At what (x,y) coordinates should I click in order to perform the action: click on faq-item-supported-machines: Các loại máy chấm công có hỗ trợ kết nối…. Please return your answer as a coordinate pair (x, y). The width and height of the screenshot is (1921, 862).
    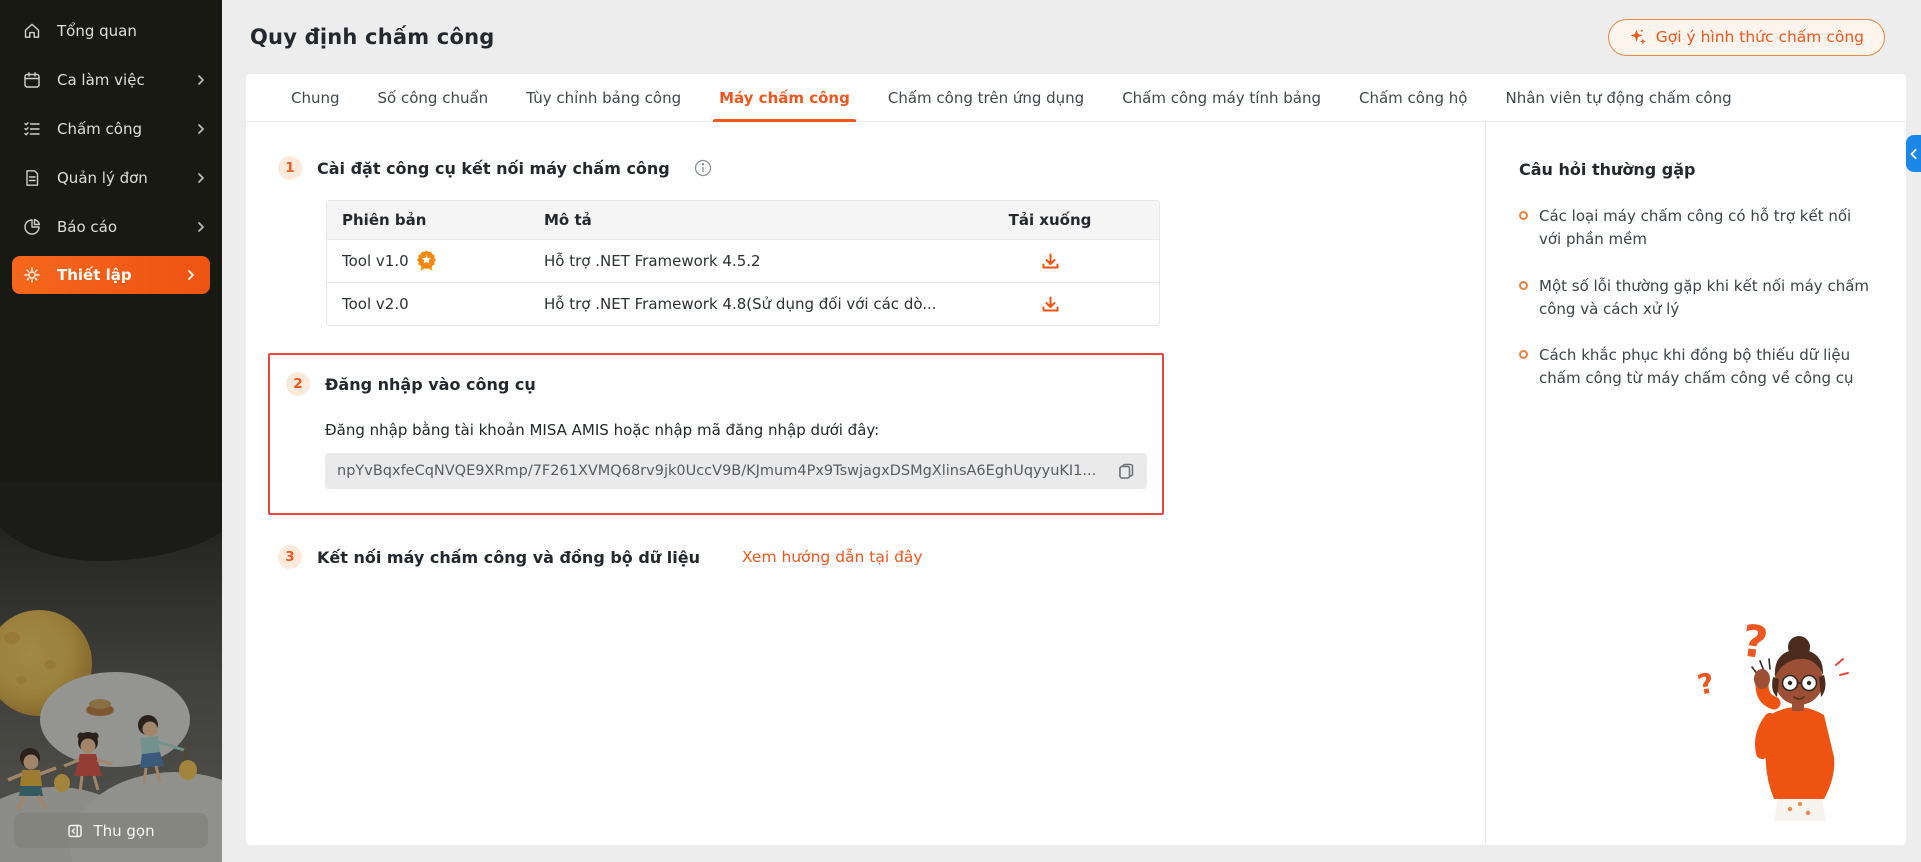
    Looking at the image, I should click on (1694, 228).